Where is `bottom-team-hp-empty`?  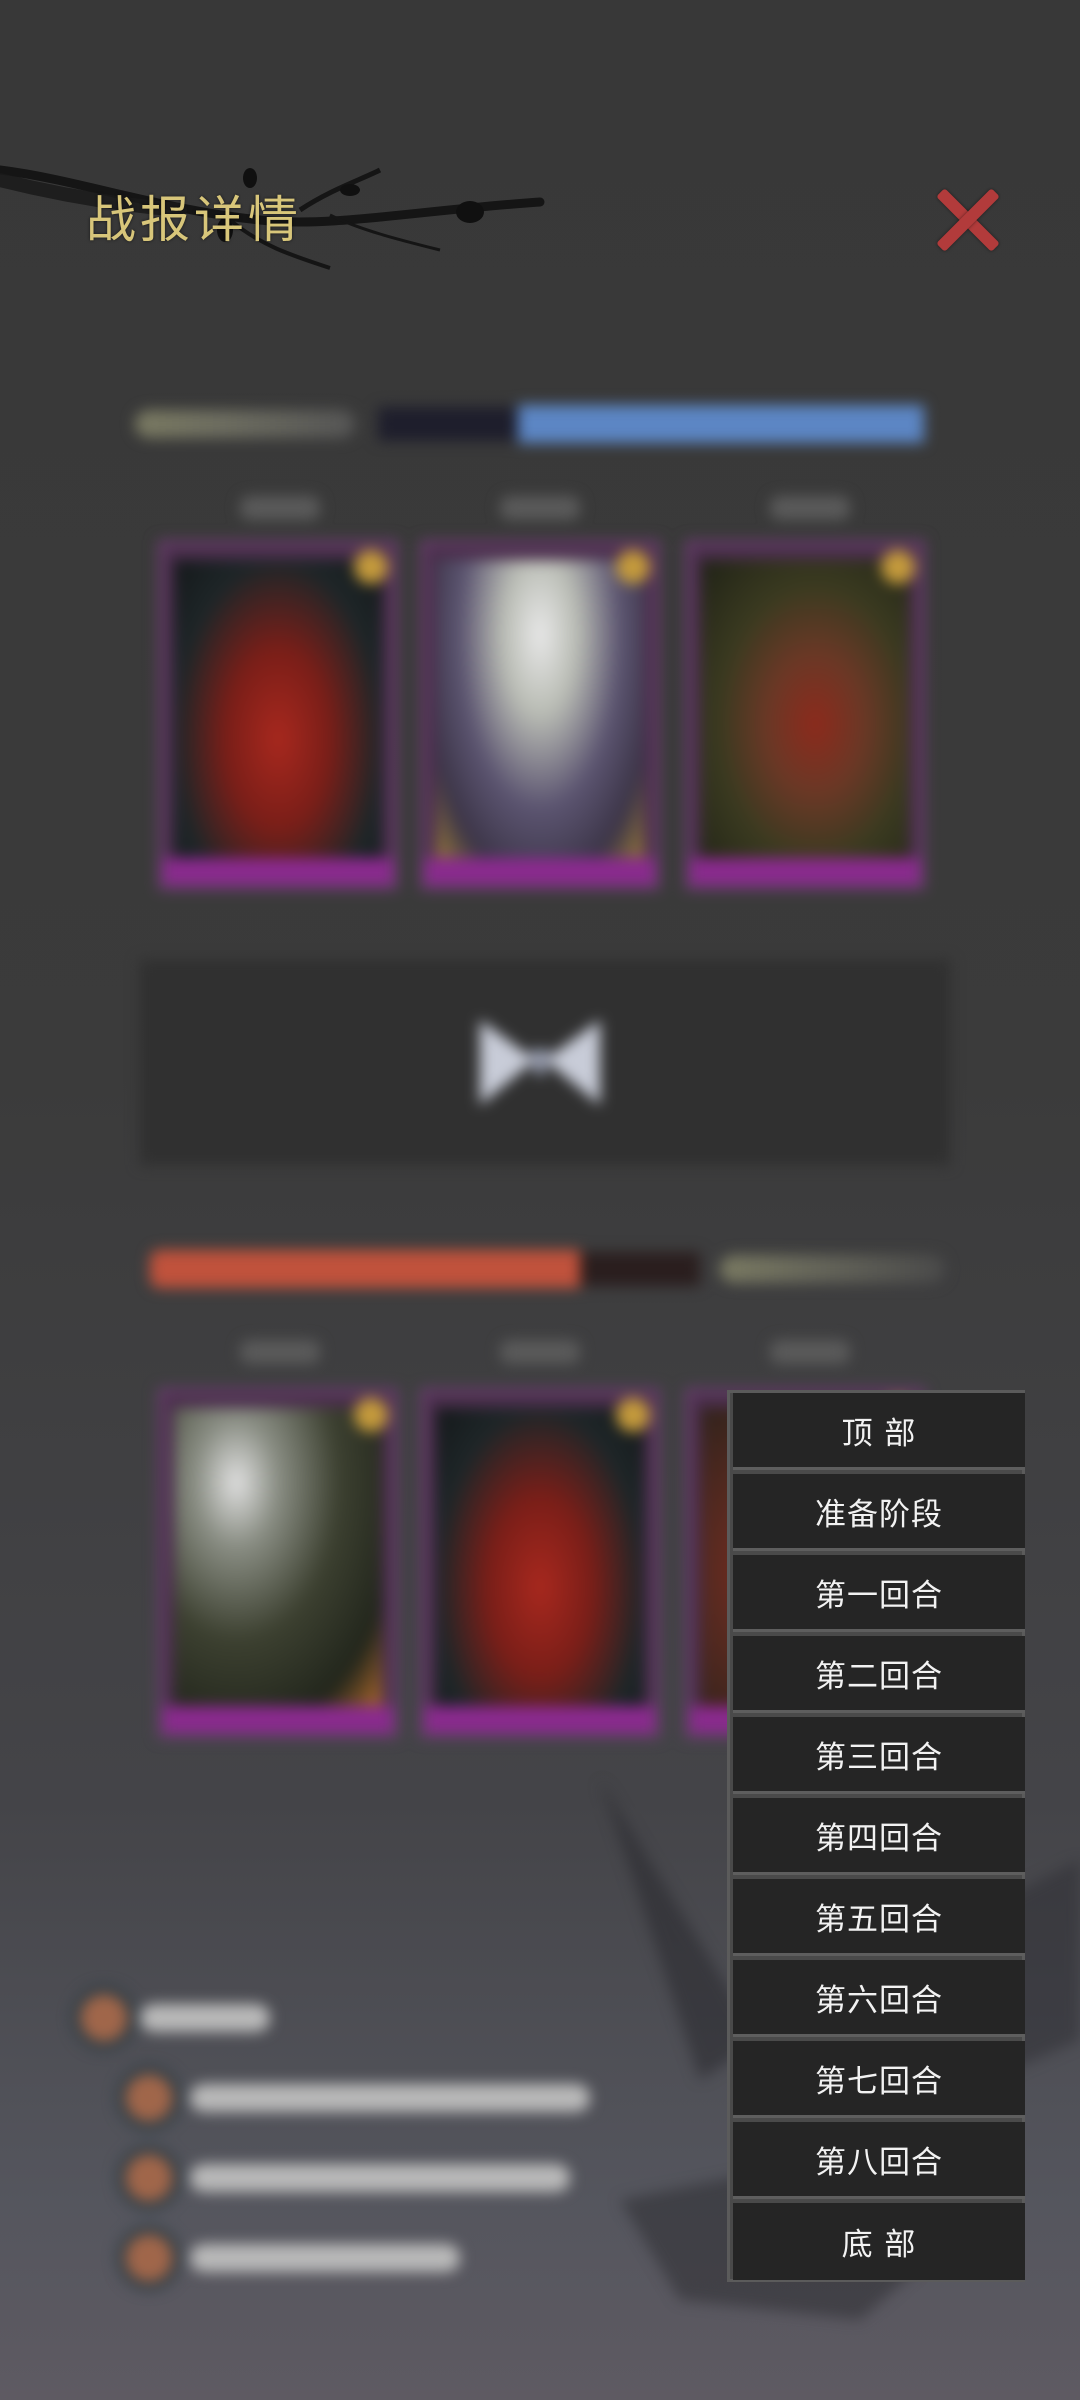
bottom-team-hp-empty is located at coordinates (640, 1269).